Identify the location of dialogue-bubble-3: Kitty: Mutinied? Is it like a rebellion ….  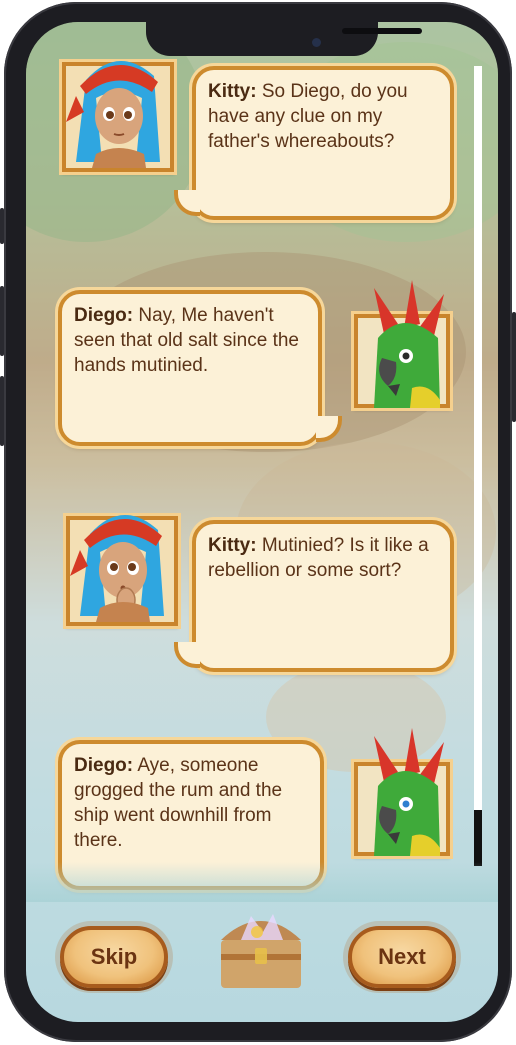
(323, 596).